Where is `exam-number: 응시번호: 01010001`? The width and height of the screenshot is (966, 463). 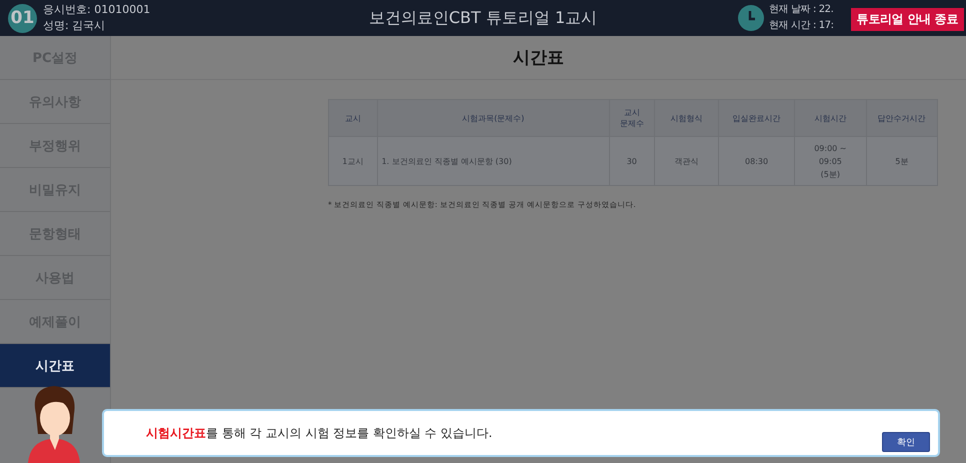 exam-number: 응시번호: 01010001 is located at coordinates (96, 10).